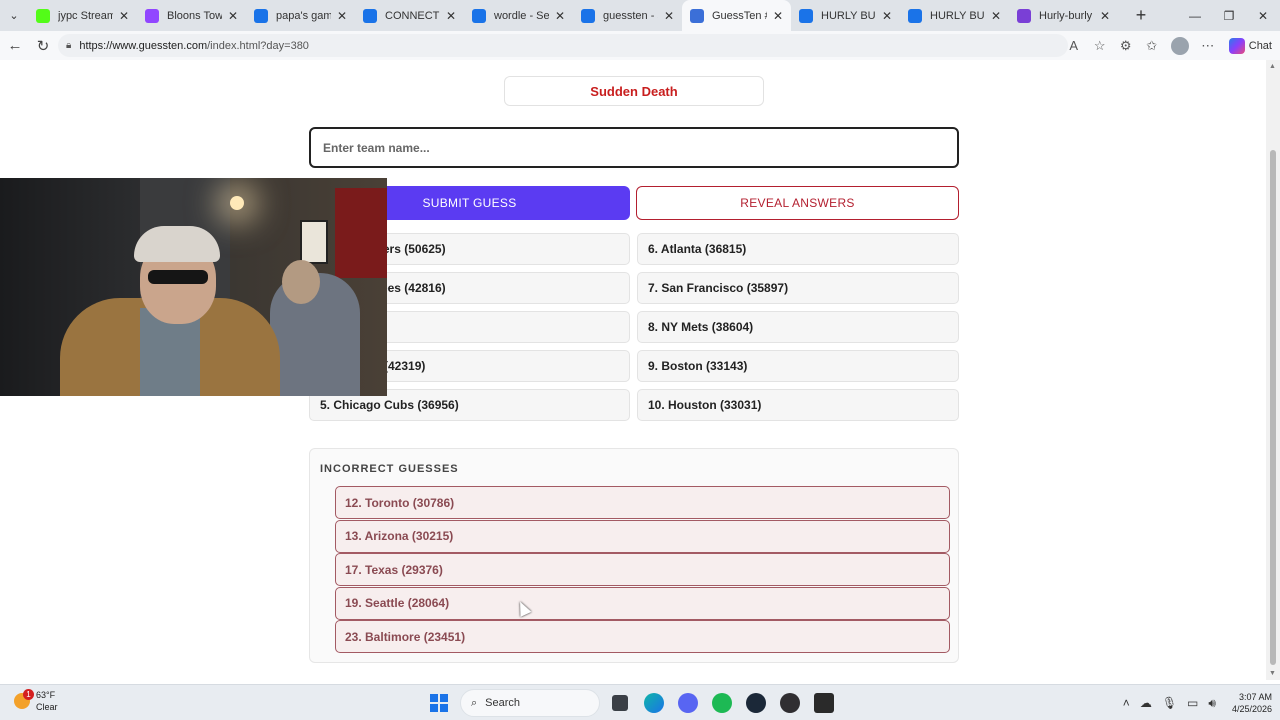 The image size is (1280, 720). Describe the element at coordinates (1167, 45) in the screenshot. I see `browser-toolbar-right: A ☆ ⚙ ✩ ⋯ Chat` at that location.